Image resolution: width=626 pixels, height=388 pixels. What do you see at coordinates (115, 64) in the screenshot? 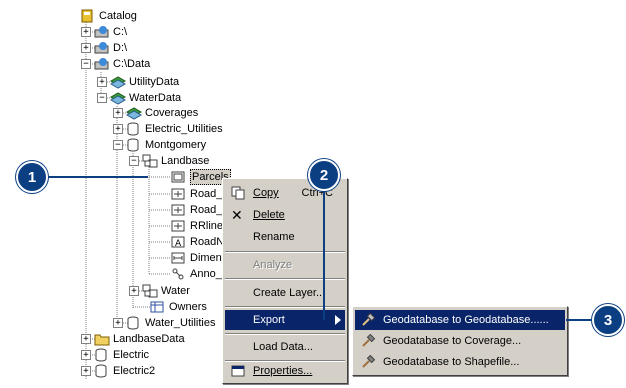
I see `tree-item-c-data: − C:\Data` at bounding box center [115, 64].